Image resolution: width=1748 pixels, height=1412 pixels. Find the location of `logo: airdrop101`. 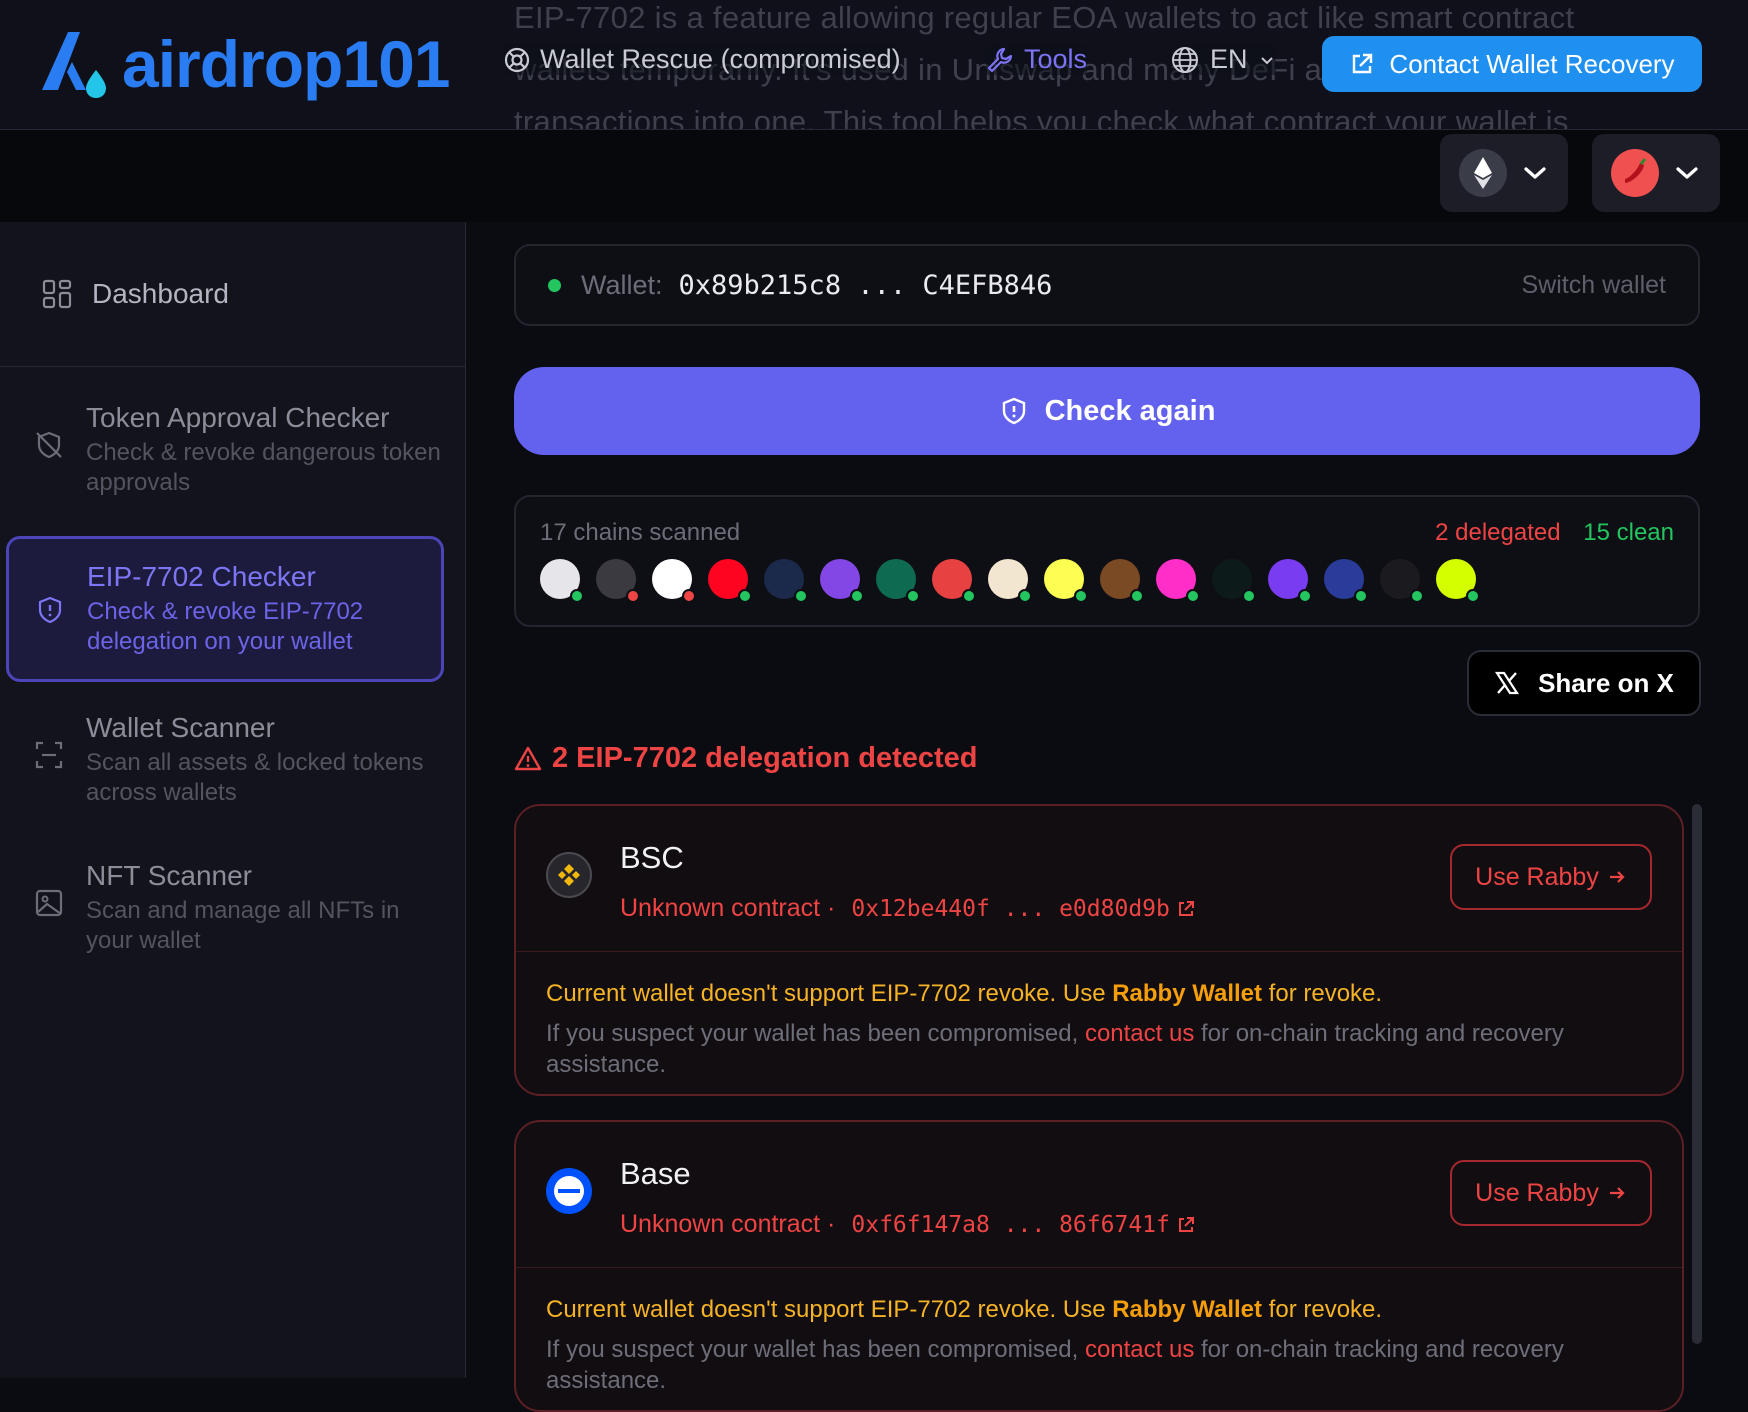

logo: airdrop101 is located at coordinates (242, 64).